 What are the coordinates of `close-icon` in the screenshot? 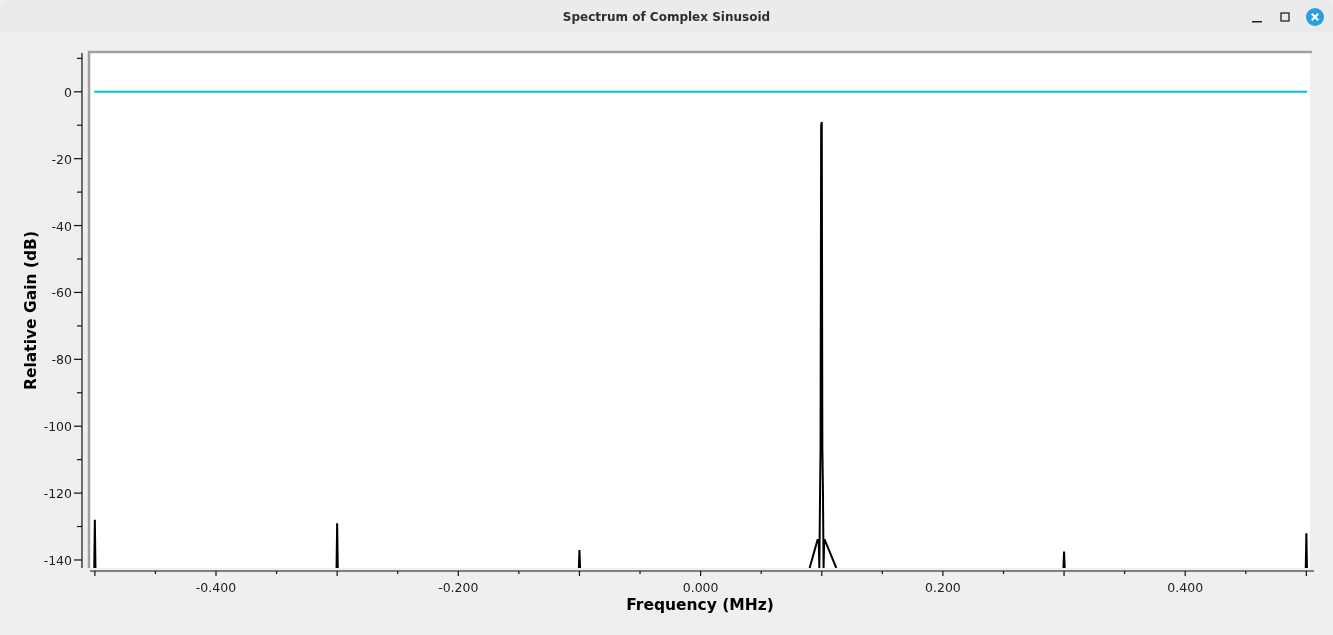 It's located at (1315, 17).